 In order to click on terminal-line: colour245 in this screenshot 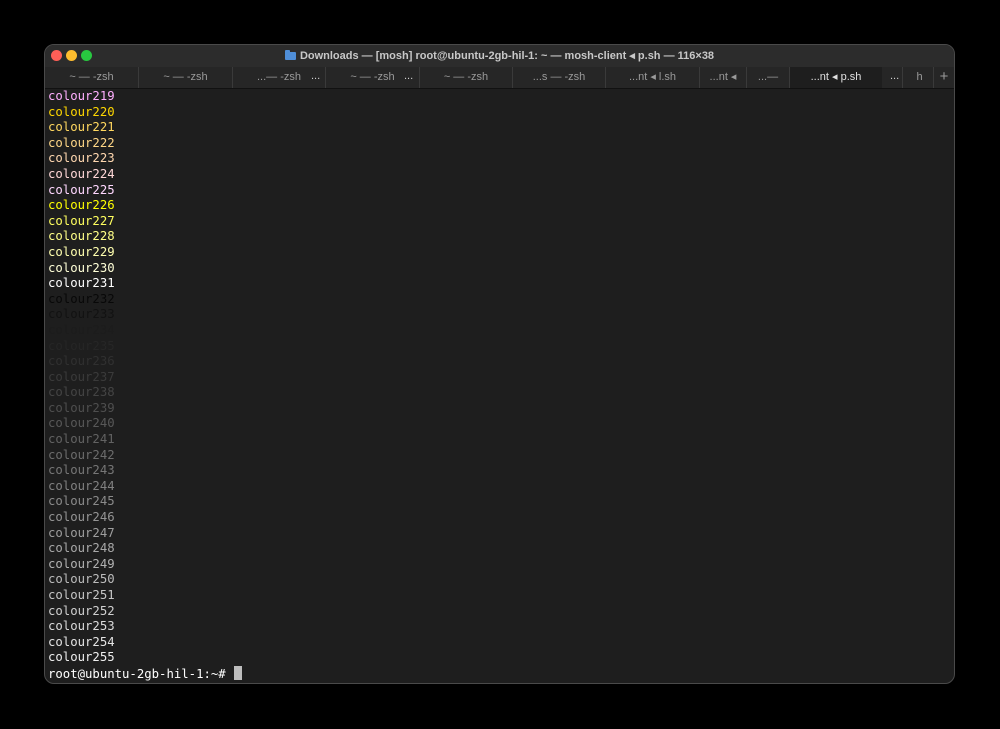, I will do `click(81, 501)`.